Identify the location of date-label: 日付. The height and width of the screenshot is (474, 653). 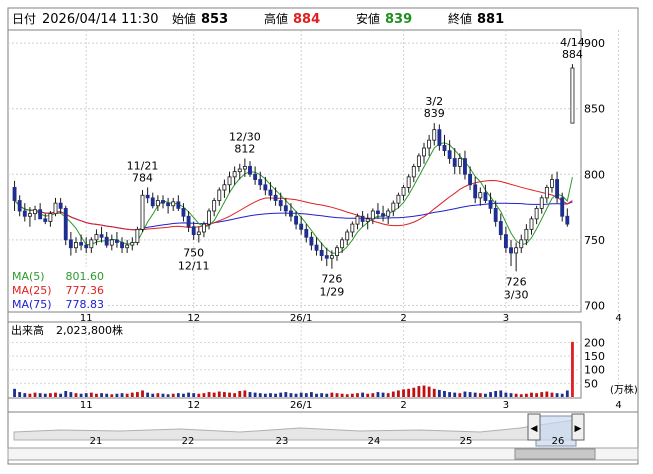
(24, 19).